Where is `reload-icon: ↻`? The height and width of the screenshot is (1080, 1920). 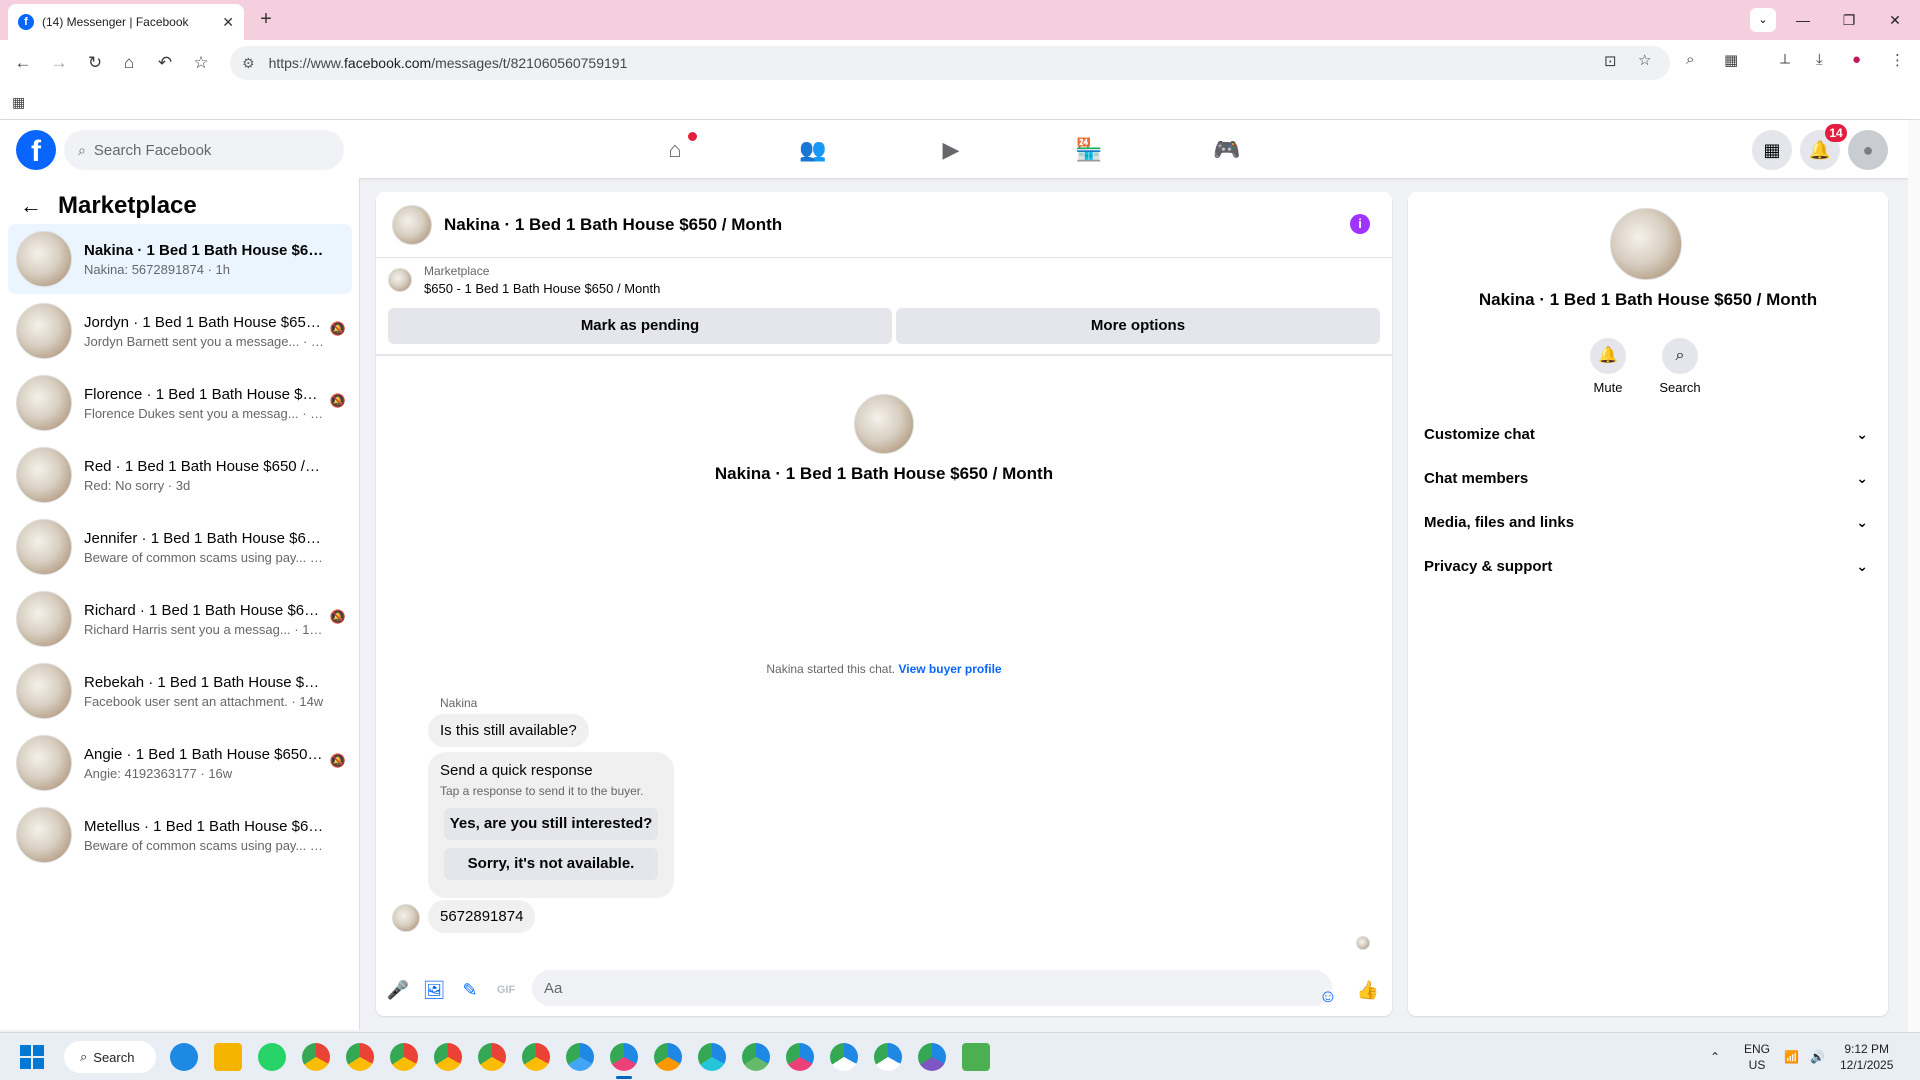 reload-icon: ↻ is located at coordinates (95, 63).